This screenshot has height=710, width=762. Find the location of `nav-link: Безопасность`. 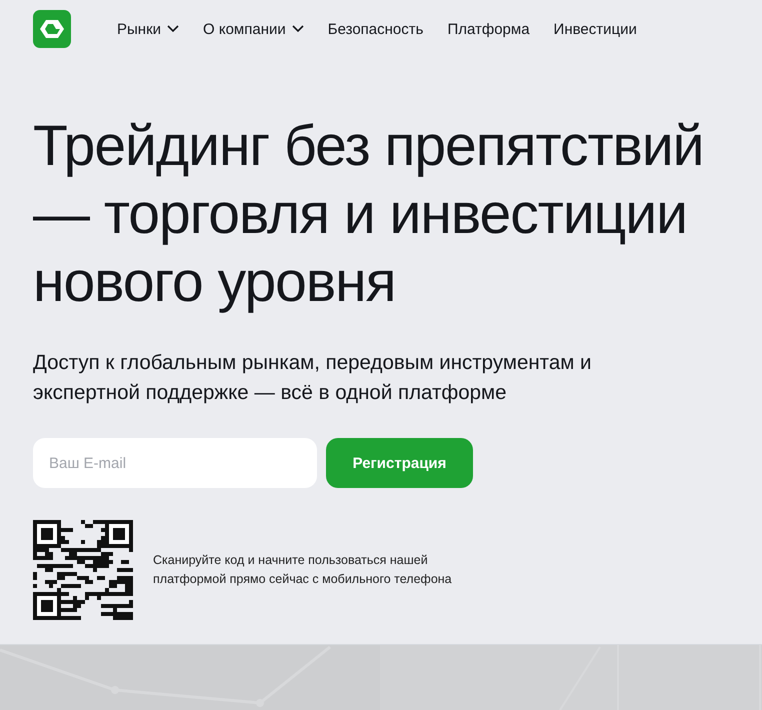

nav-link: Безопасность is located at coordinates (376, 29).